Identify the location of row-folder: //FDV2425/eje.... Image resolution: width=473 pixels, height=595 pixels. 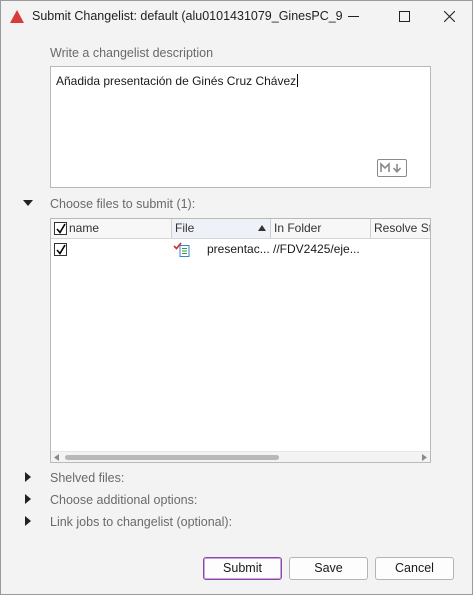
(316, 249).